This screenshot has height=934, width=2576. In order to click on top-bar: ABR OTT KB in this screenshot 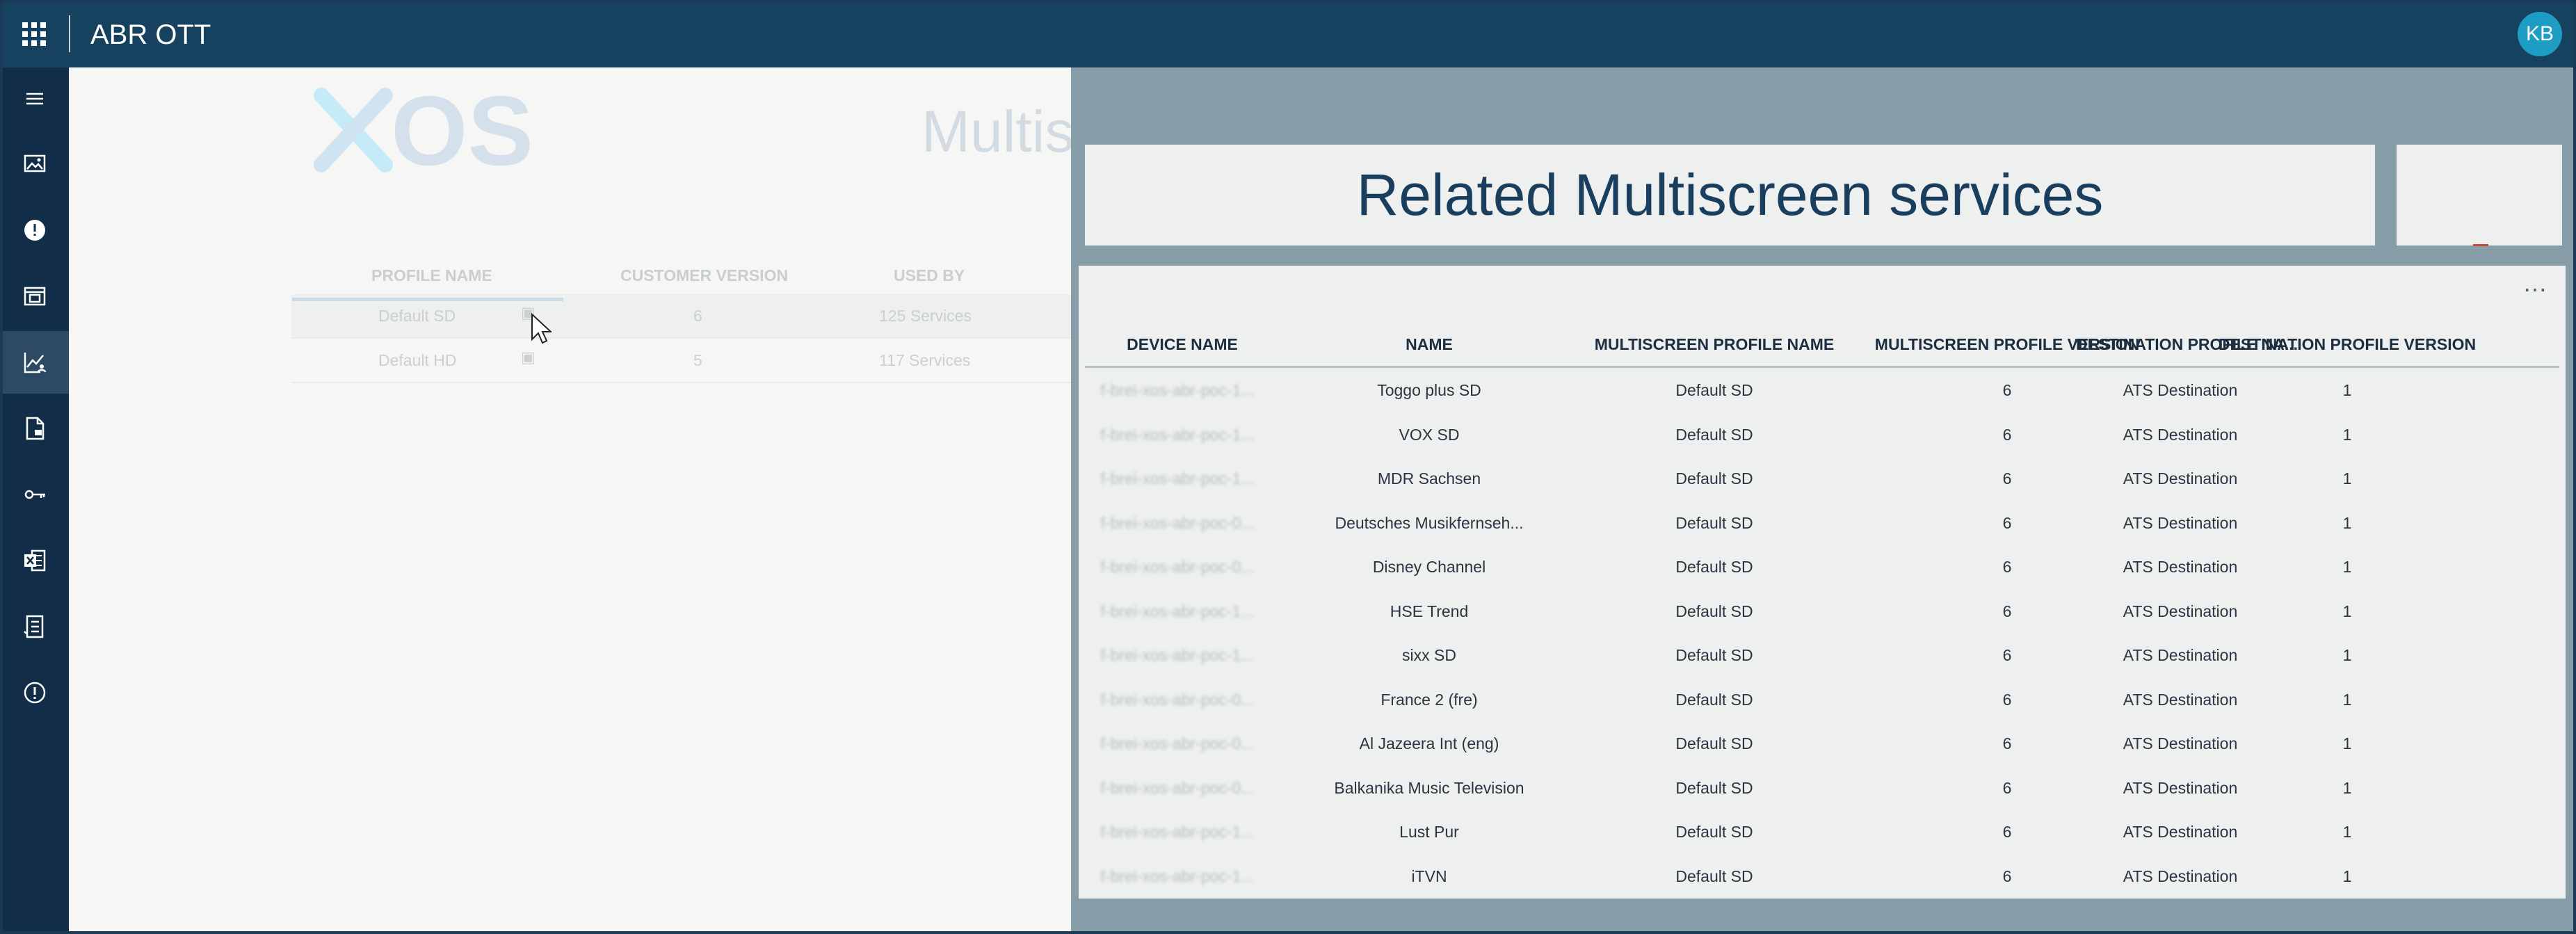, I will do `click(1288, 33)`.